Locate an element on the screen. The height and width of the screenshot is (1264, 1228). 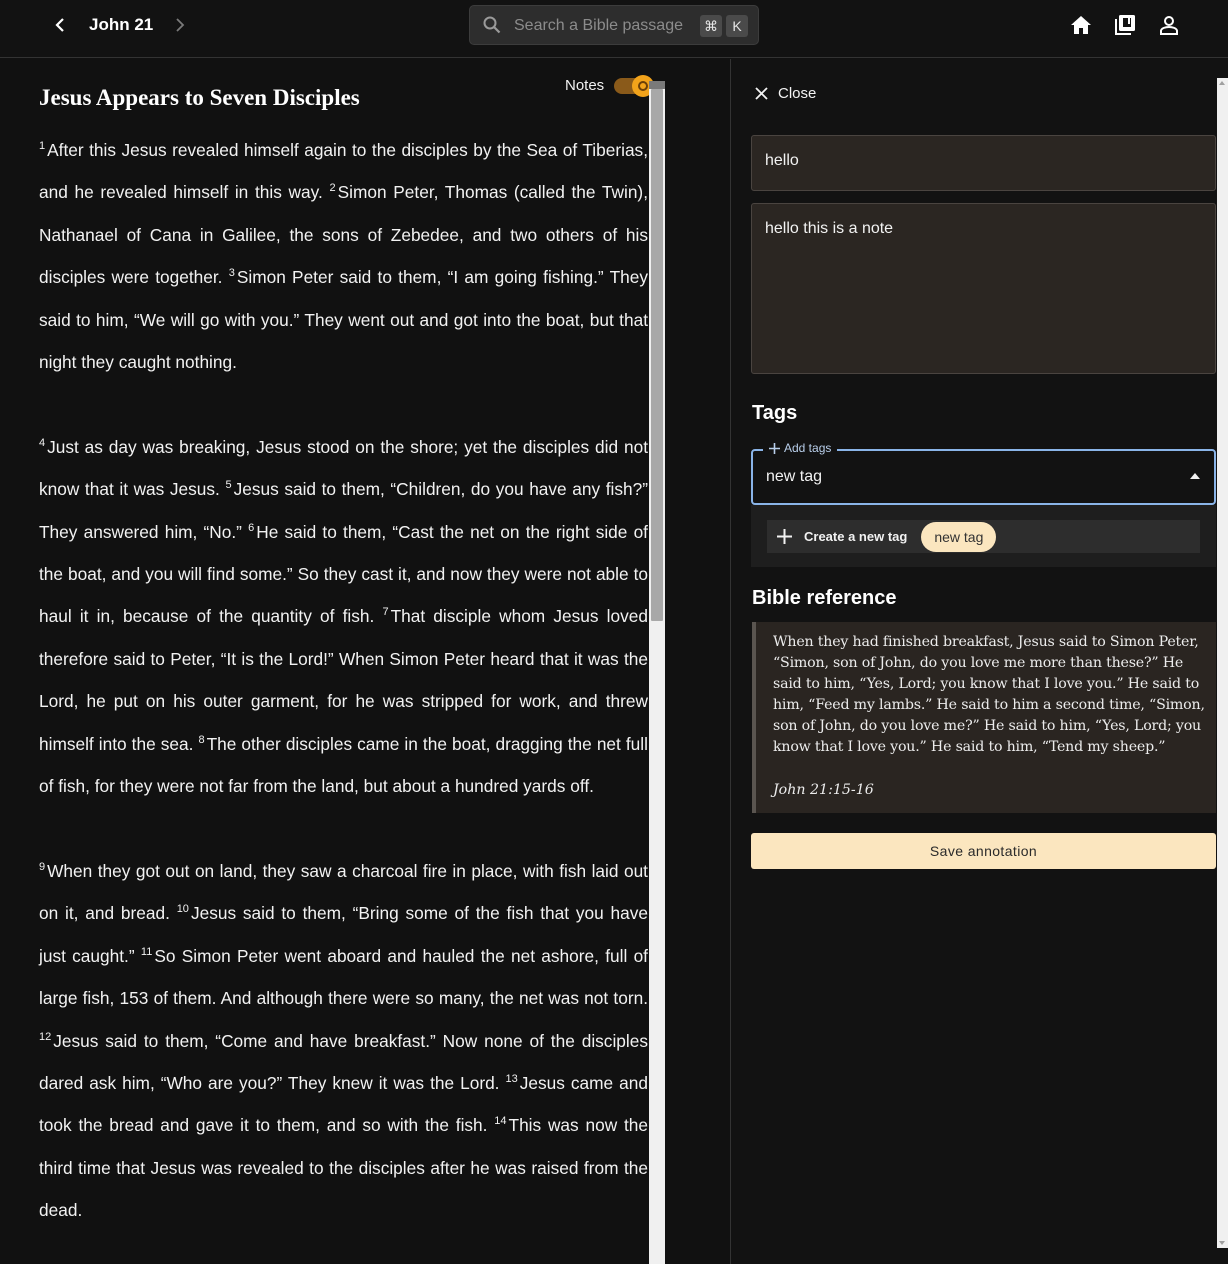
verse-number: 13 is located at coordinates (511, 1078).